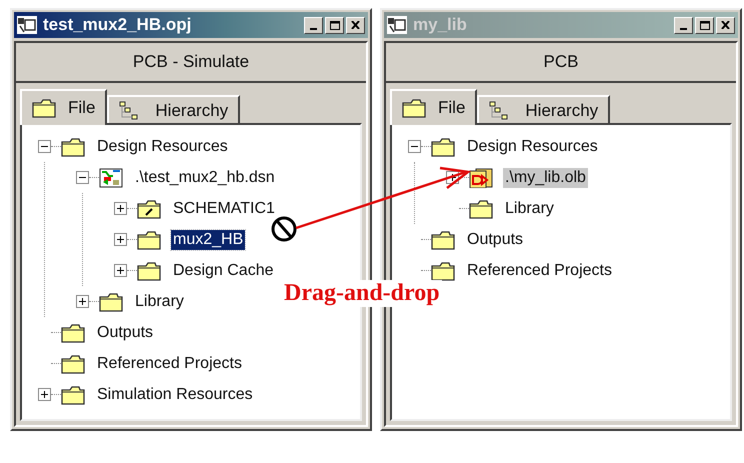 The height and width of the screenshot is (463, 744). I want to click on panel-header: PCB, so click(561, 63).